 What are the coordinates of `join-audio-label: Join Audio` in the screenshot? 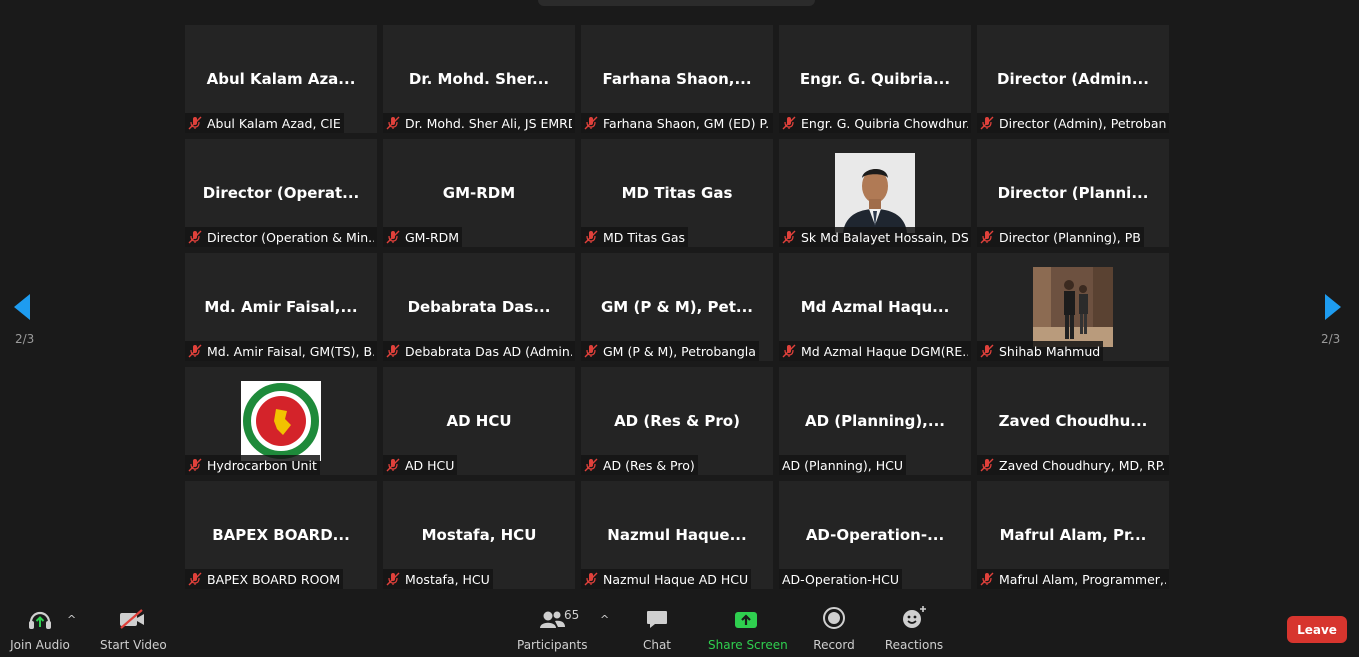 It's located at (40, 645).